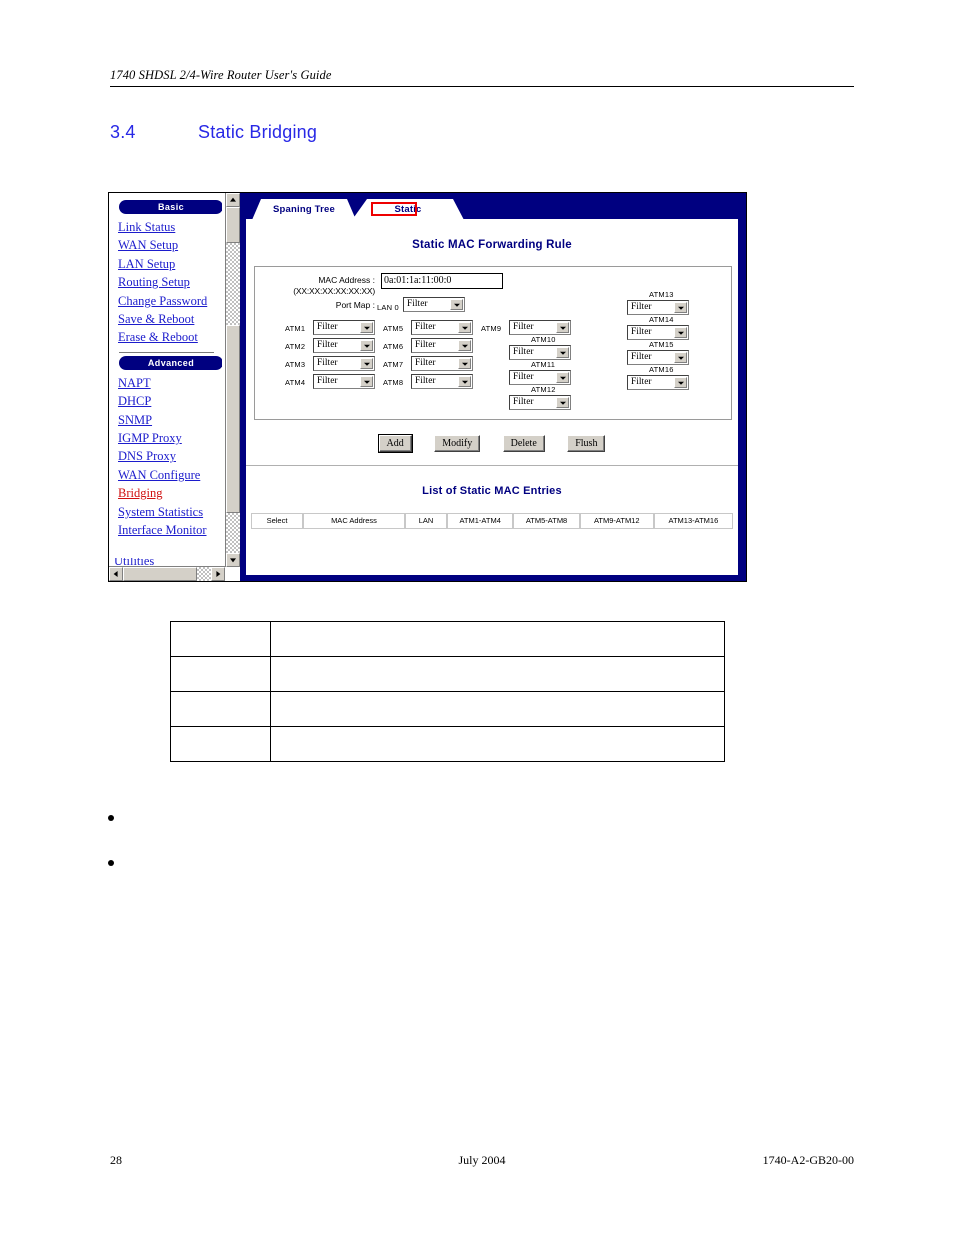  What do you see at coordinates (170, 207) in the screenshot?
I see `sidebar-section-basic: Basic` at bounding box center [170, 207].